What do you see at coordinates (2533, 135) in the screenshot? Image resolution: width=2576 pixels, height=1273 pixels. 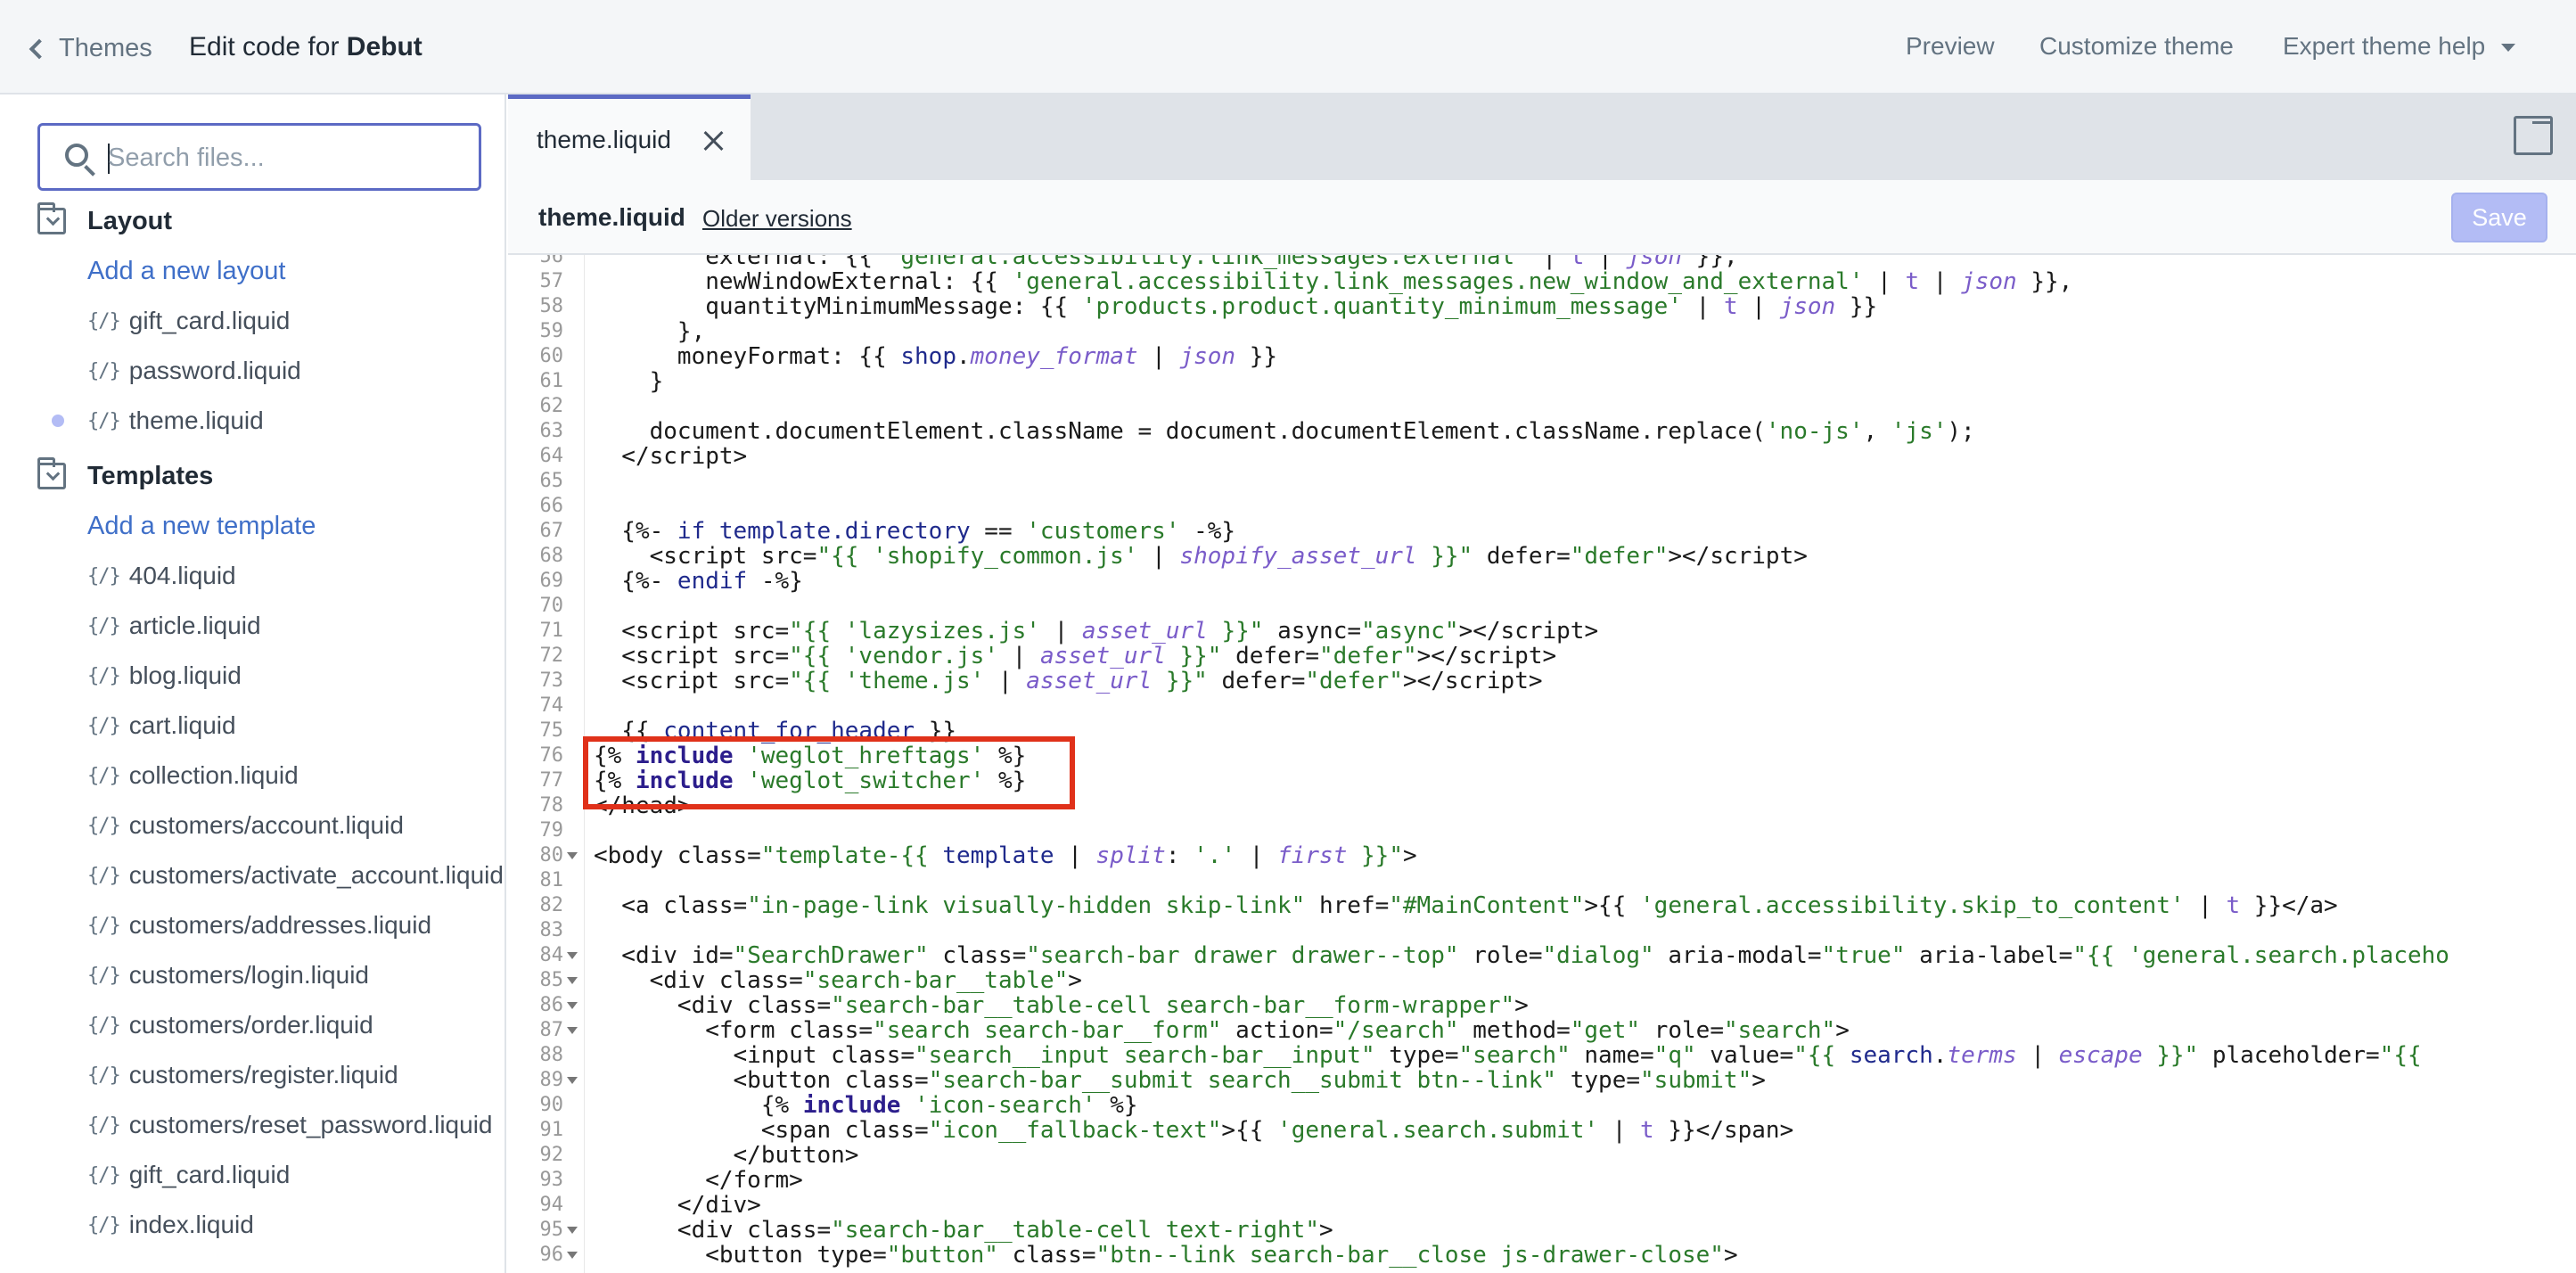 I see `expand-icon` at bounding box center [2533, 135].